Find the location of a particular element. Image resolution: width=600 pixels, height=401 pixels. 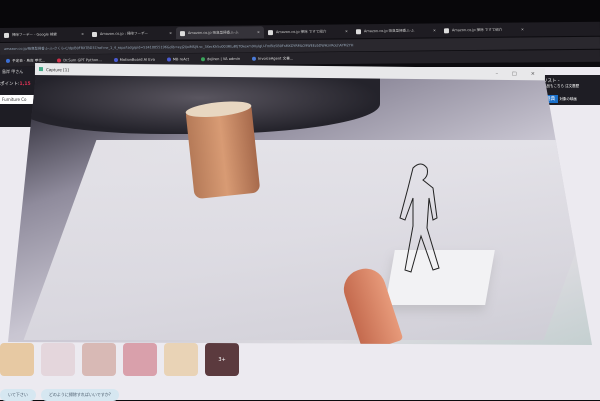

maximize-button: □ is located at coordinates (514, 74).